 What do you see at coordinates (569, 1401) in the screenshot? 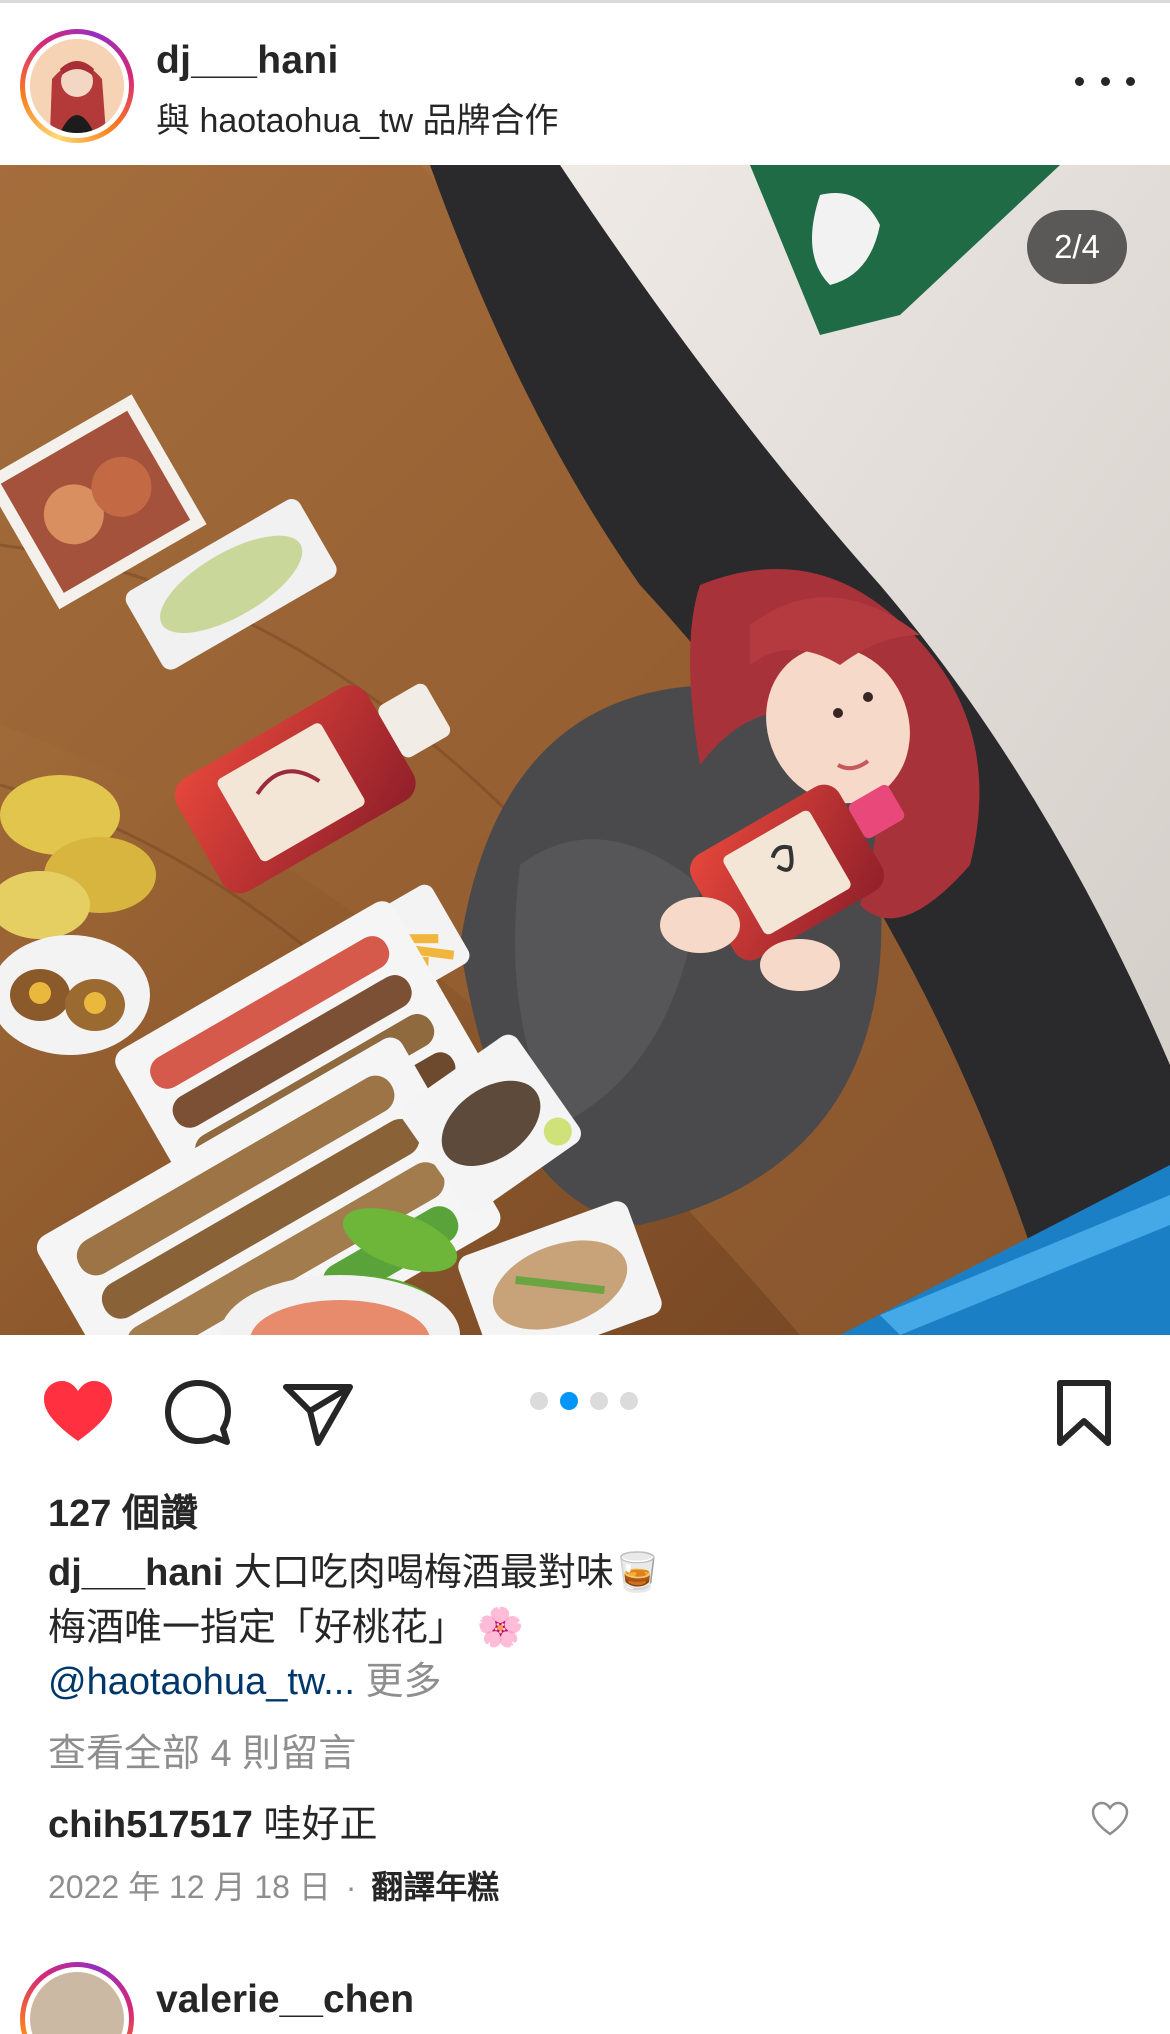
I see `carousel-dot-active` at bounding box center [569, 1401].